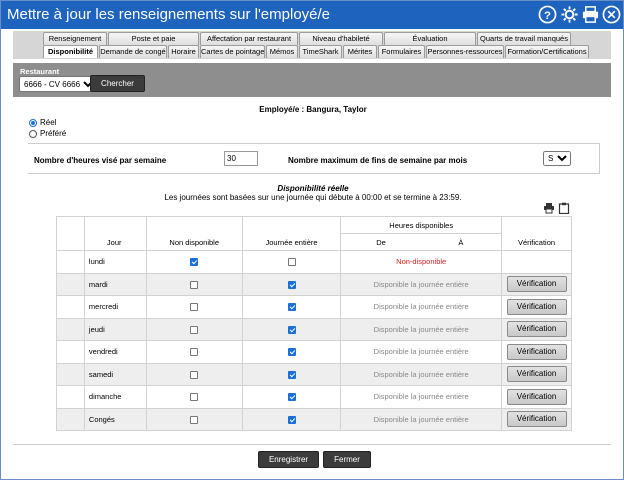 This screenshot has height=480, width=624. Describe the element at coordinates (430, 38) in the screenshot. I see `tab-evaluation: Évaluation` at that location.